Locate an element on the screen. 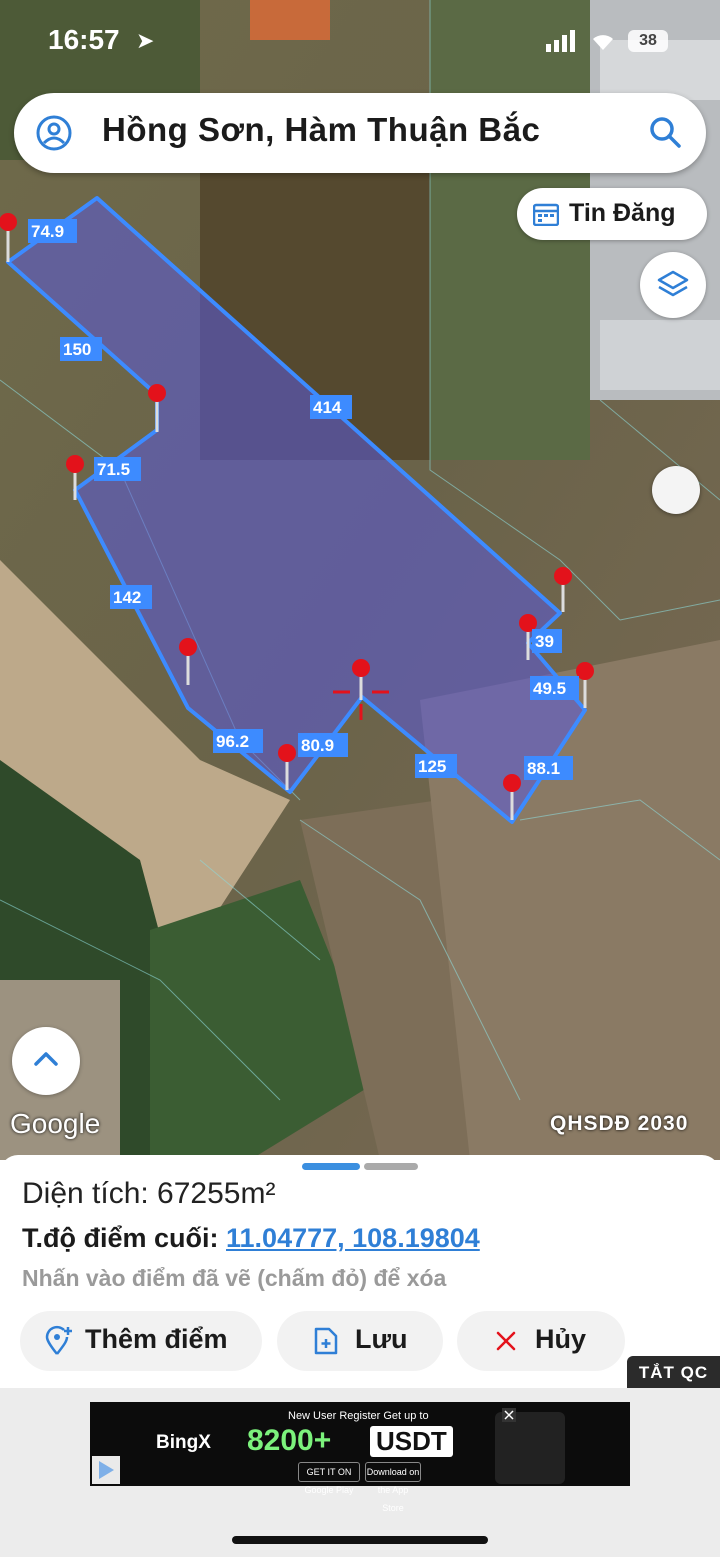  svg-text: 125 is located at coordinates (432, 766).